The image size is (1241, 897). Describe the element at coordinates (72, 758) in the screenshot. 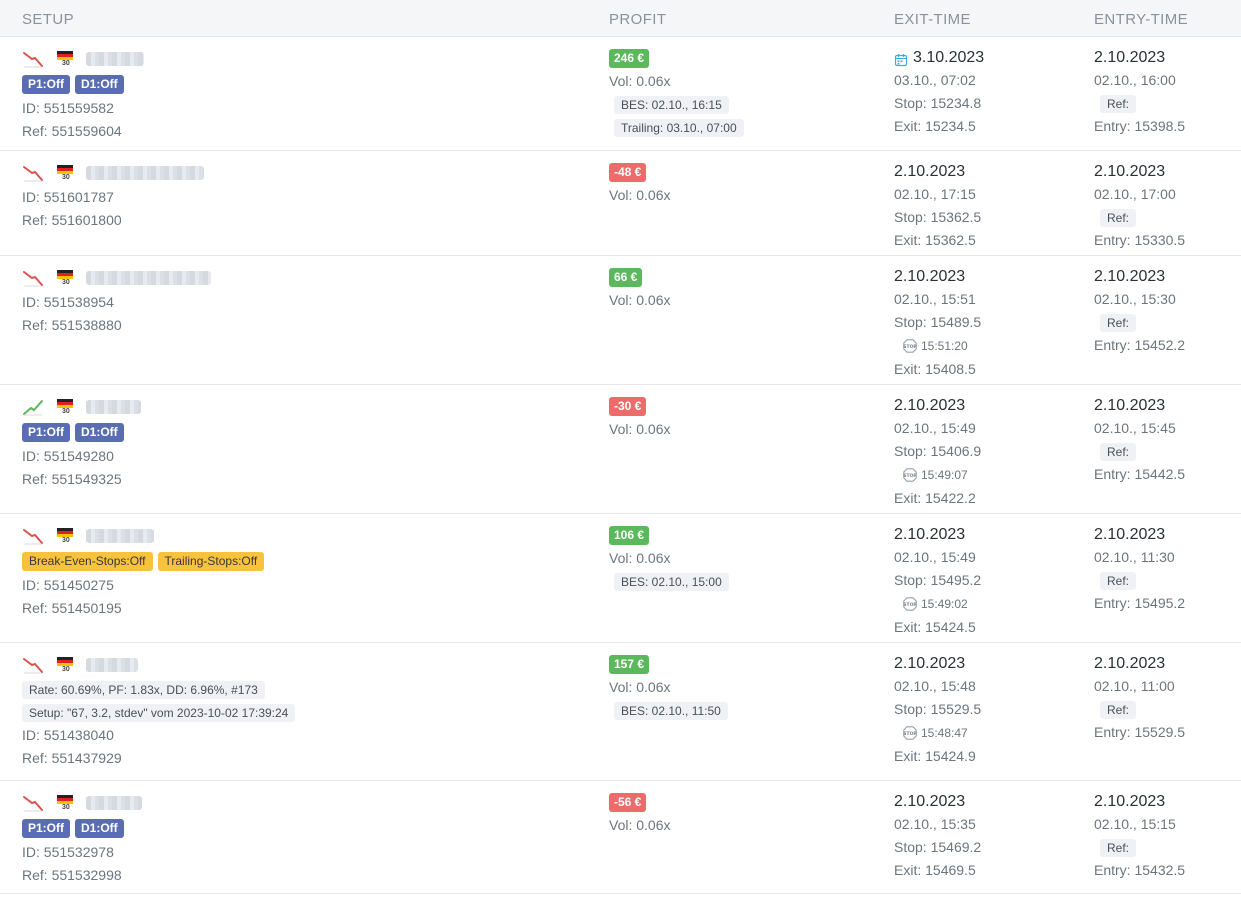

I see `trade-ref: Ref: 551437929` at that location.